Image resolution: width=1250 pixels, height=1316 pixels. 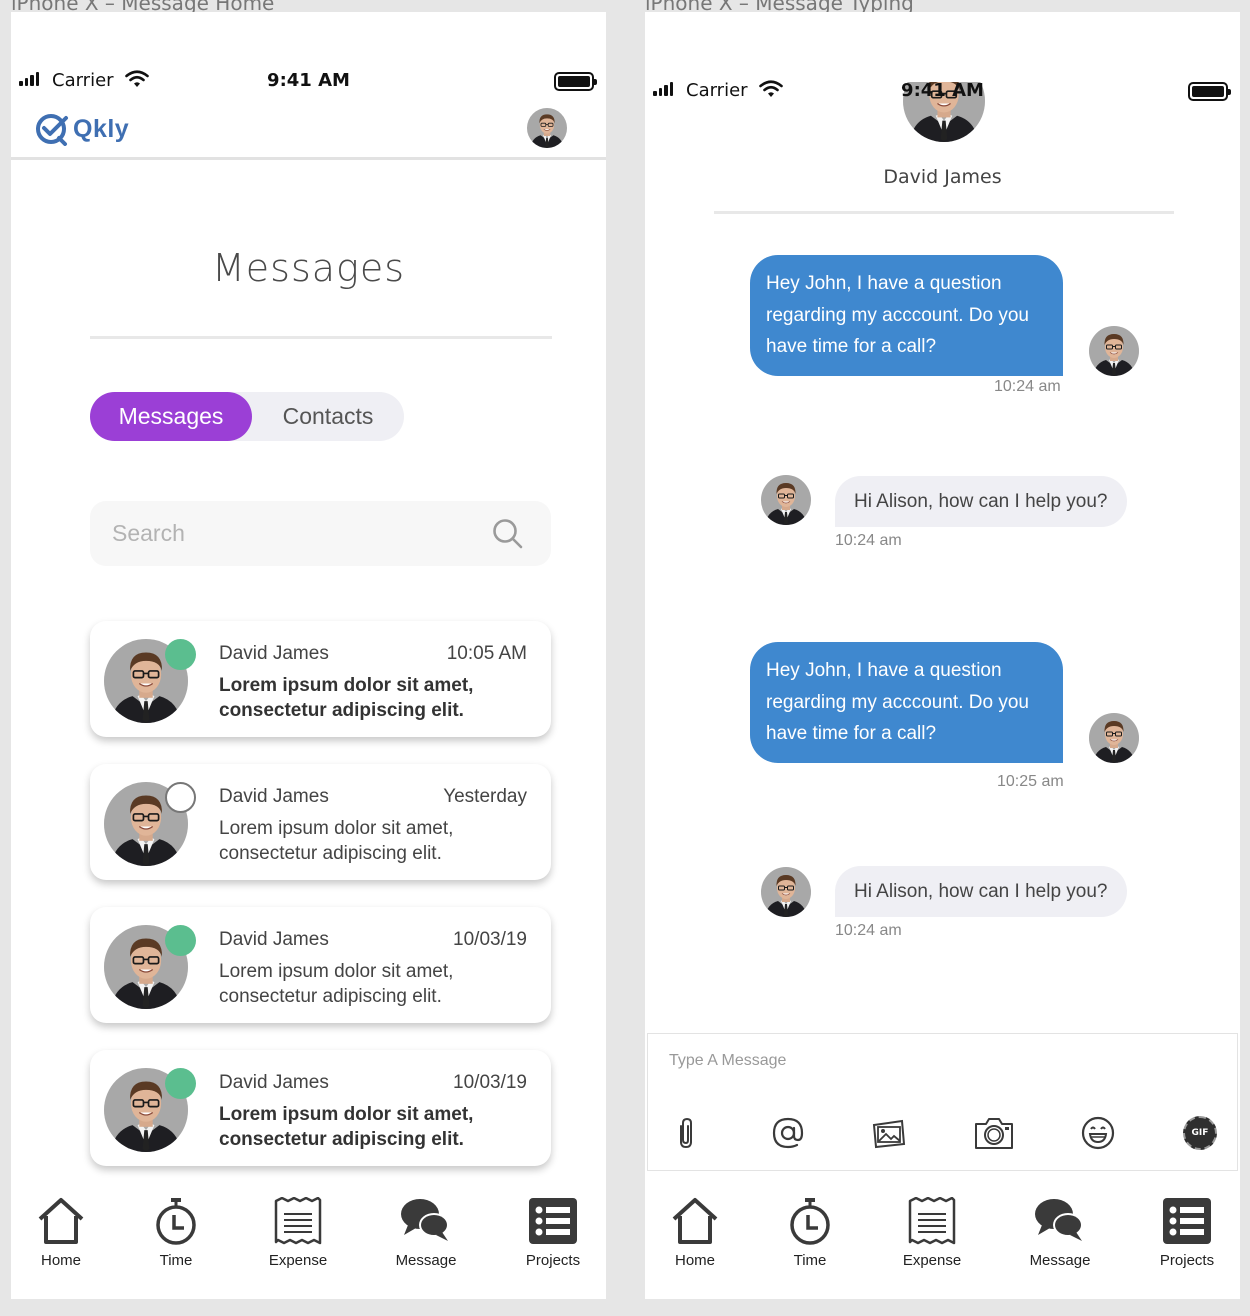 I want to click on image-icon, so click(x=889, y=1133).